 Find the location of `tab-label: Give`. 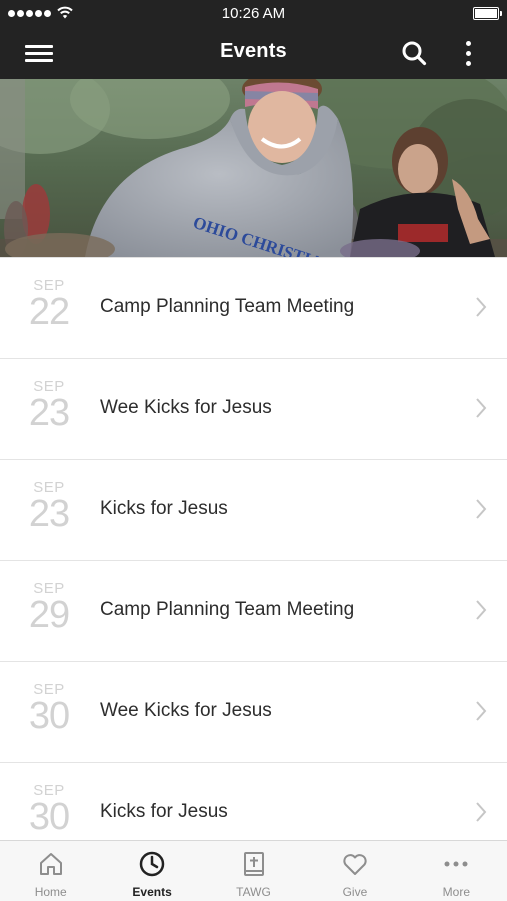

tab-label: Give is located at coordinates (355, 892).